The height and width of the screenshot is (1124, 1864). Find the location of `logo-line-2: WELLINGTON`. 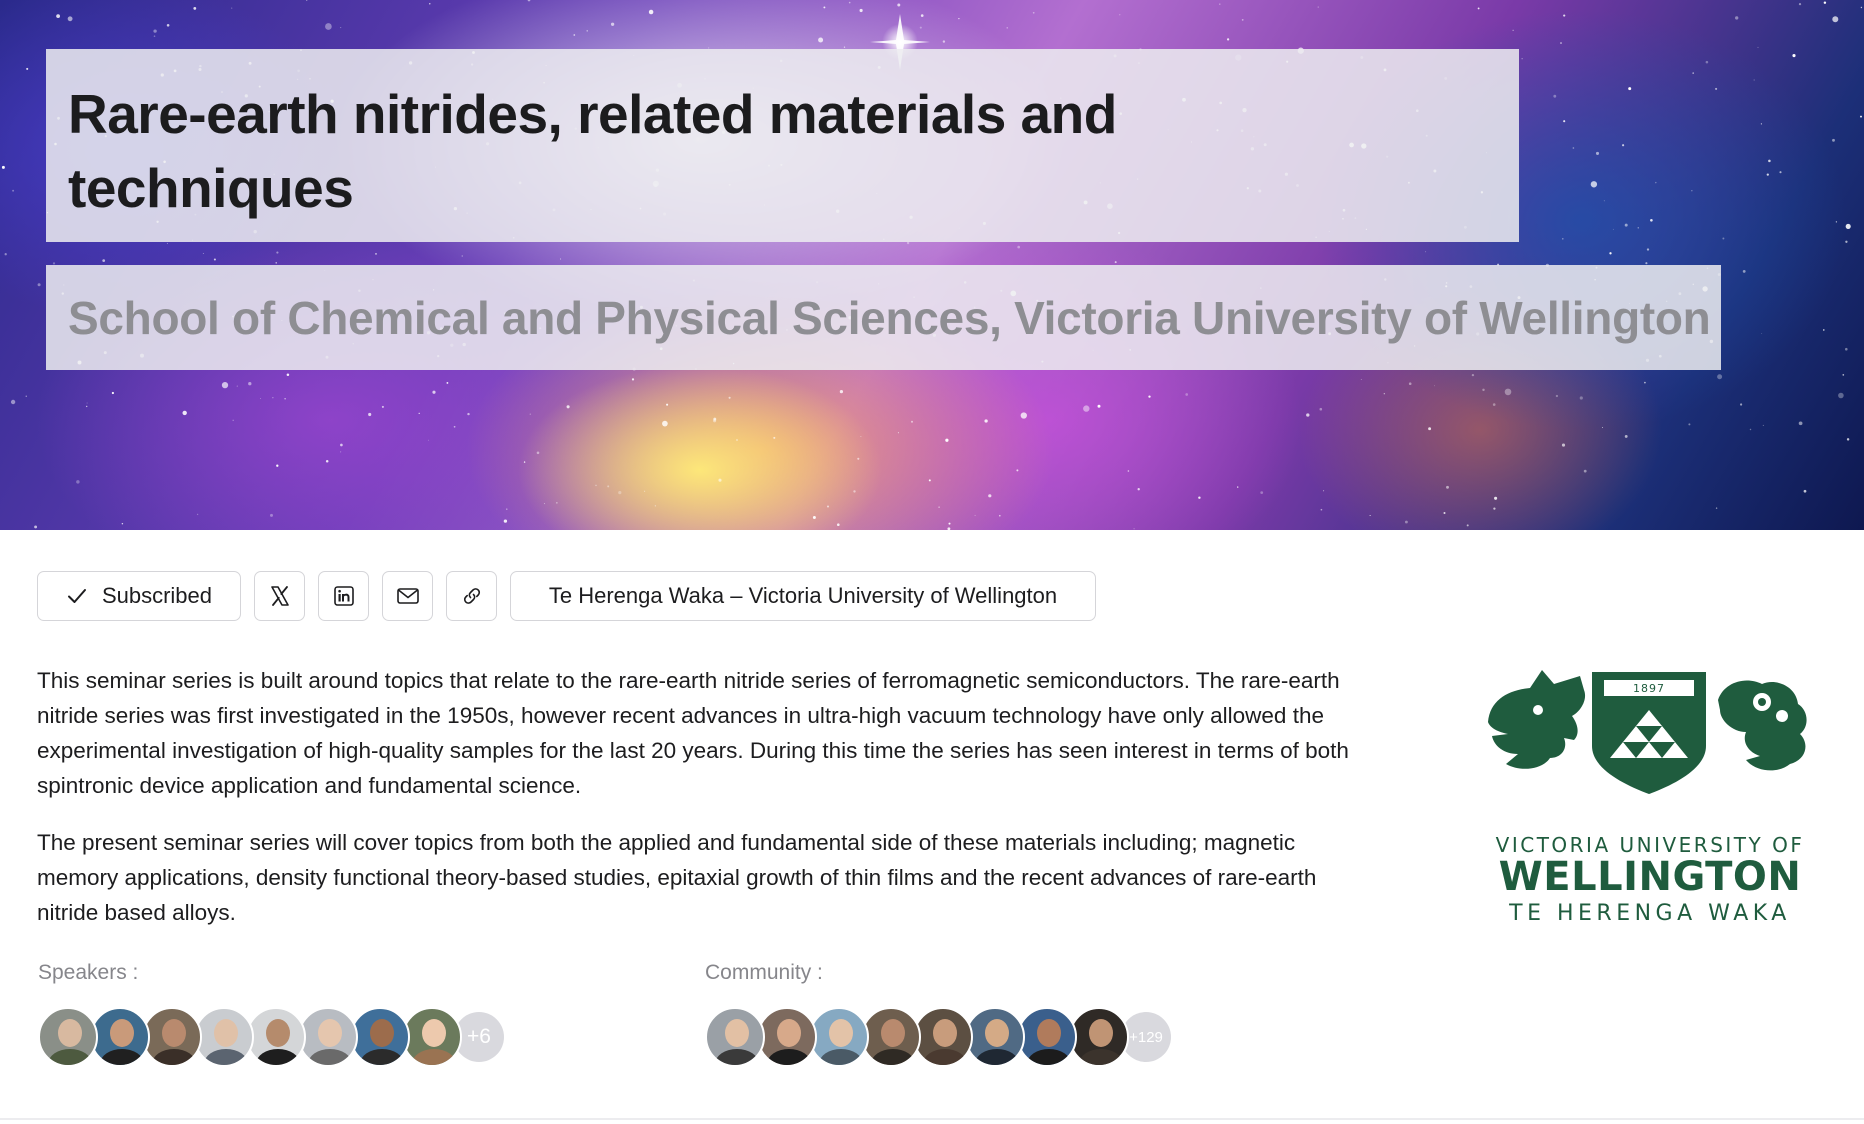

logo-line-2: WELLINGTON is located at coordinates (1650, 877).